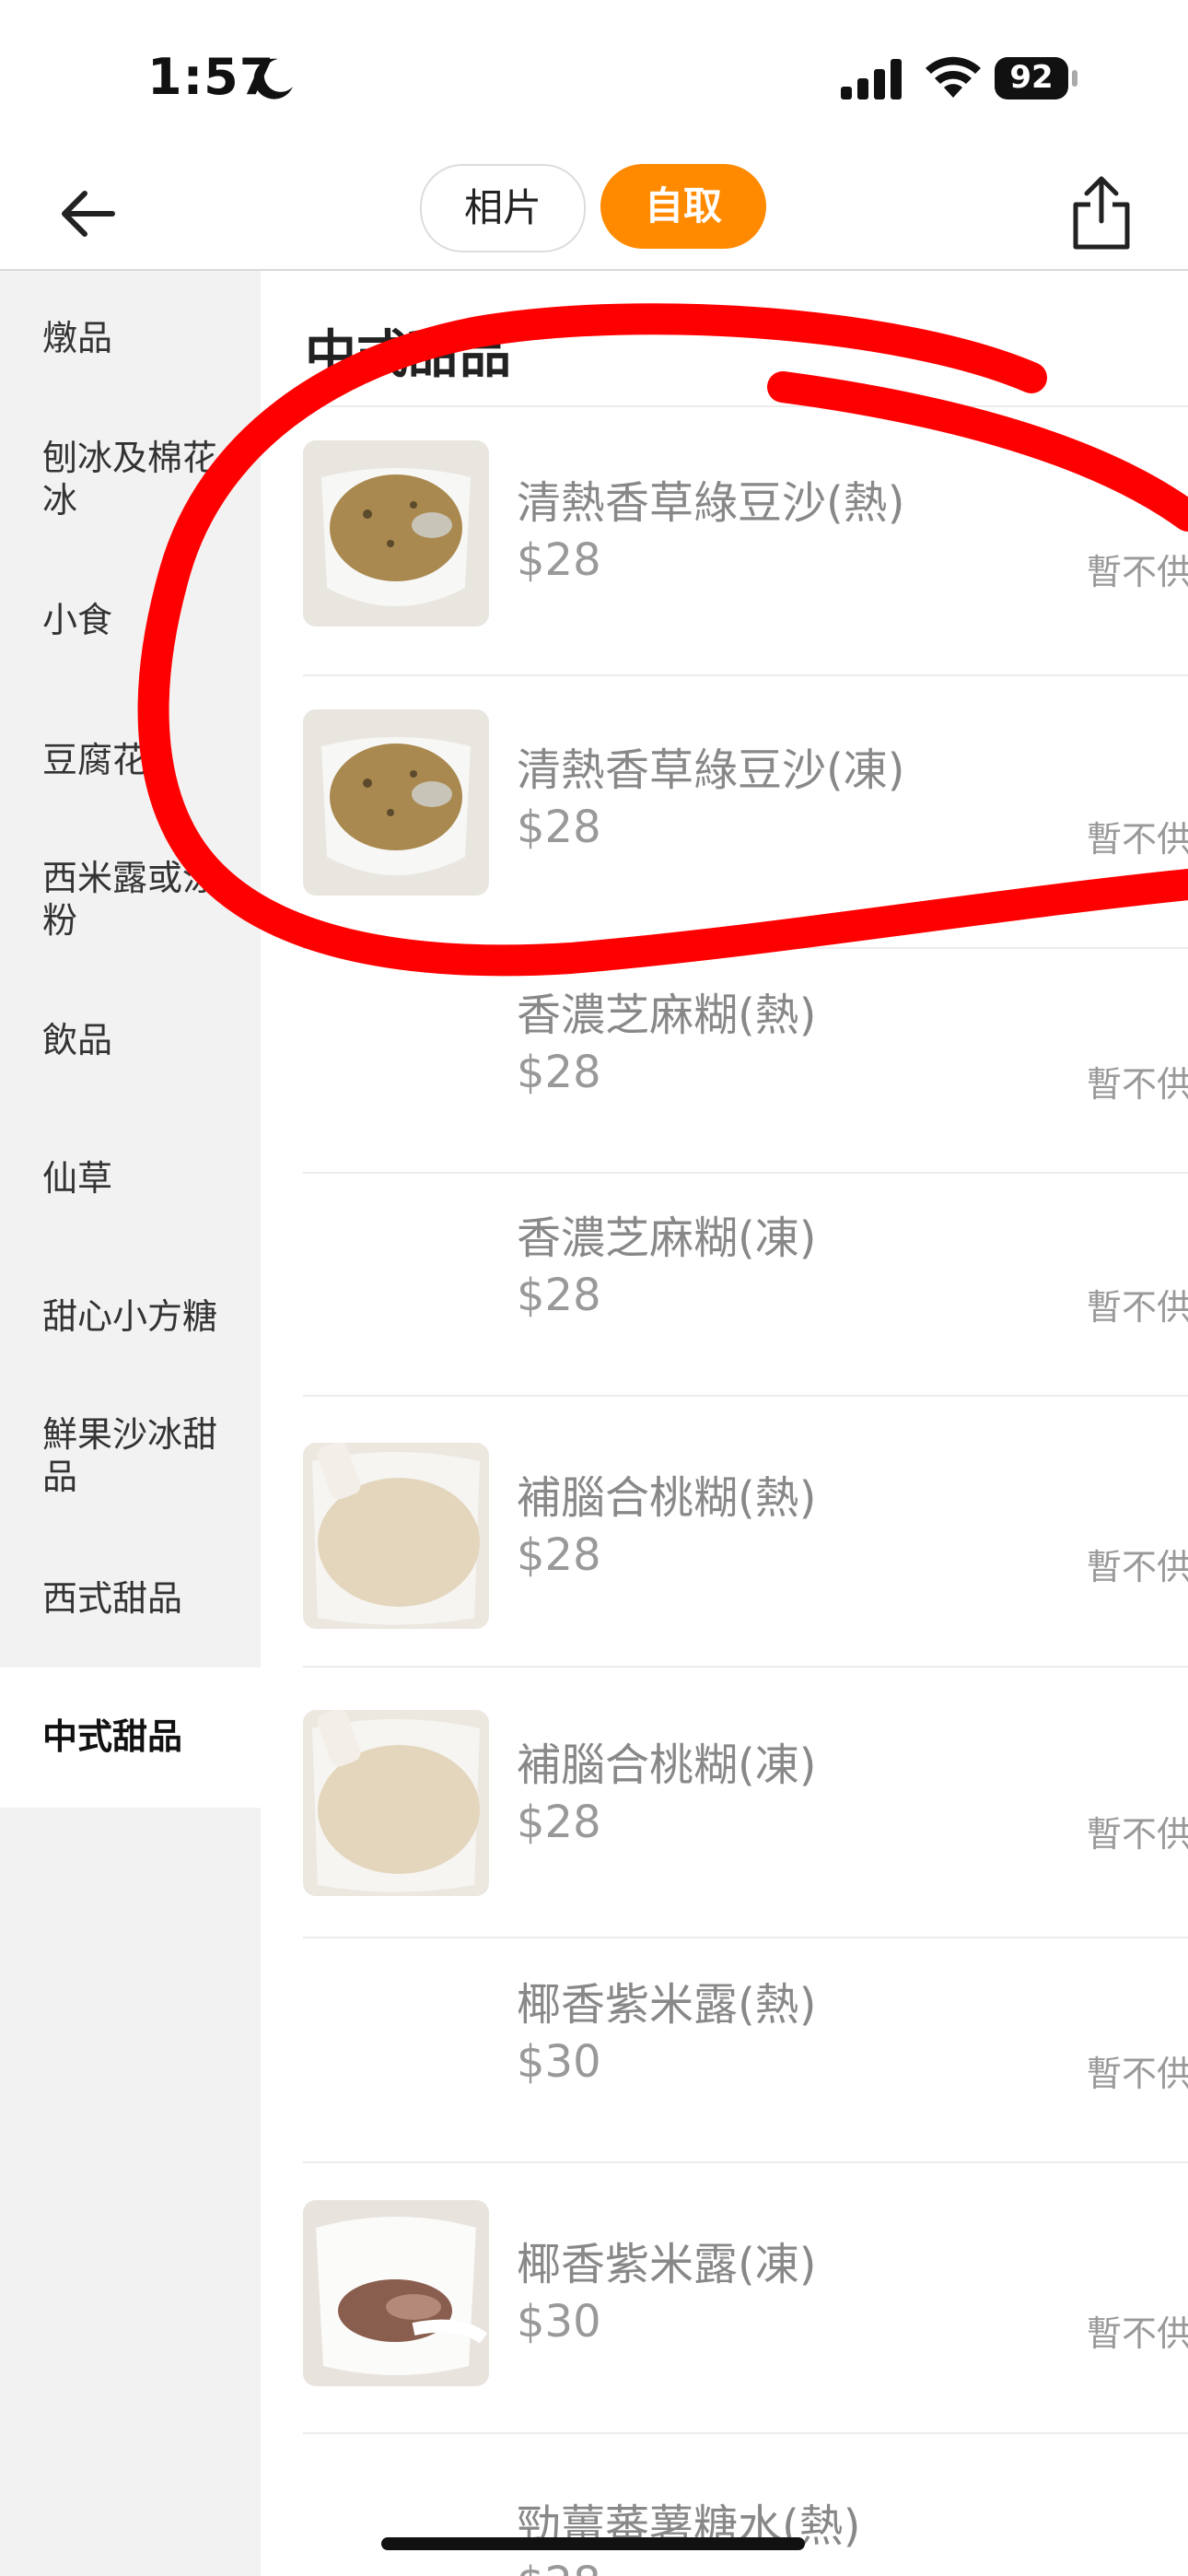 The width and height of the screenshot is (1188, 2576). Describe the element at coordinates (593, 2543) in the screenshot. I see `home-indicator` at that location.